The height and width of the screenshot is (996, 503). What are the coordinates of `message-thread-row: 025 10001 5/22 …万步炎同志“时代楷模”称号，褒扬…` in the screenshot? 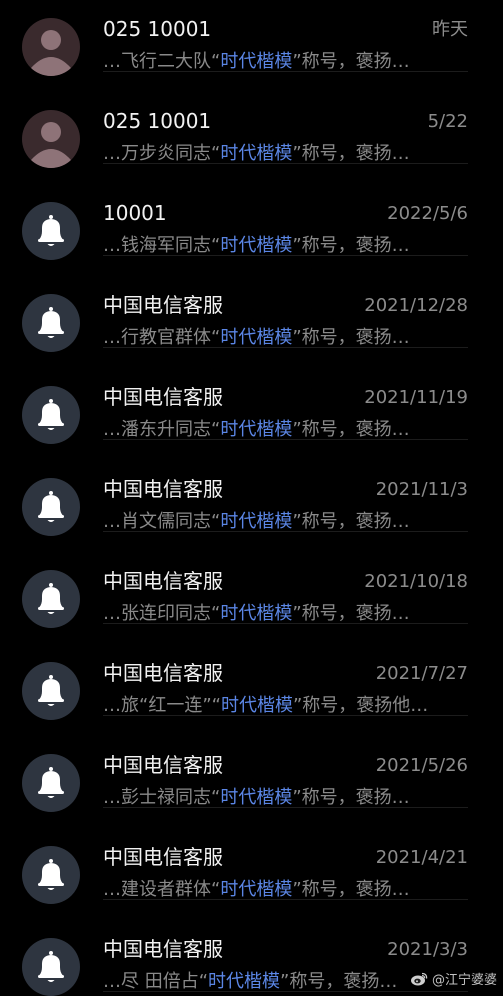 It's located at (251, 120).